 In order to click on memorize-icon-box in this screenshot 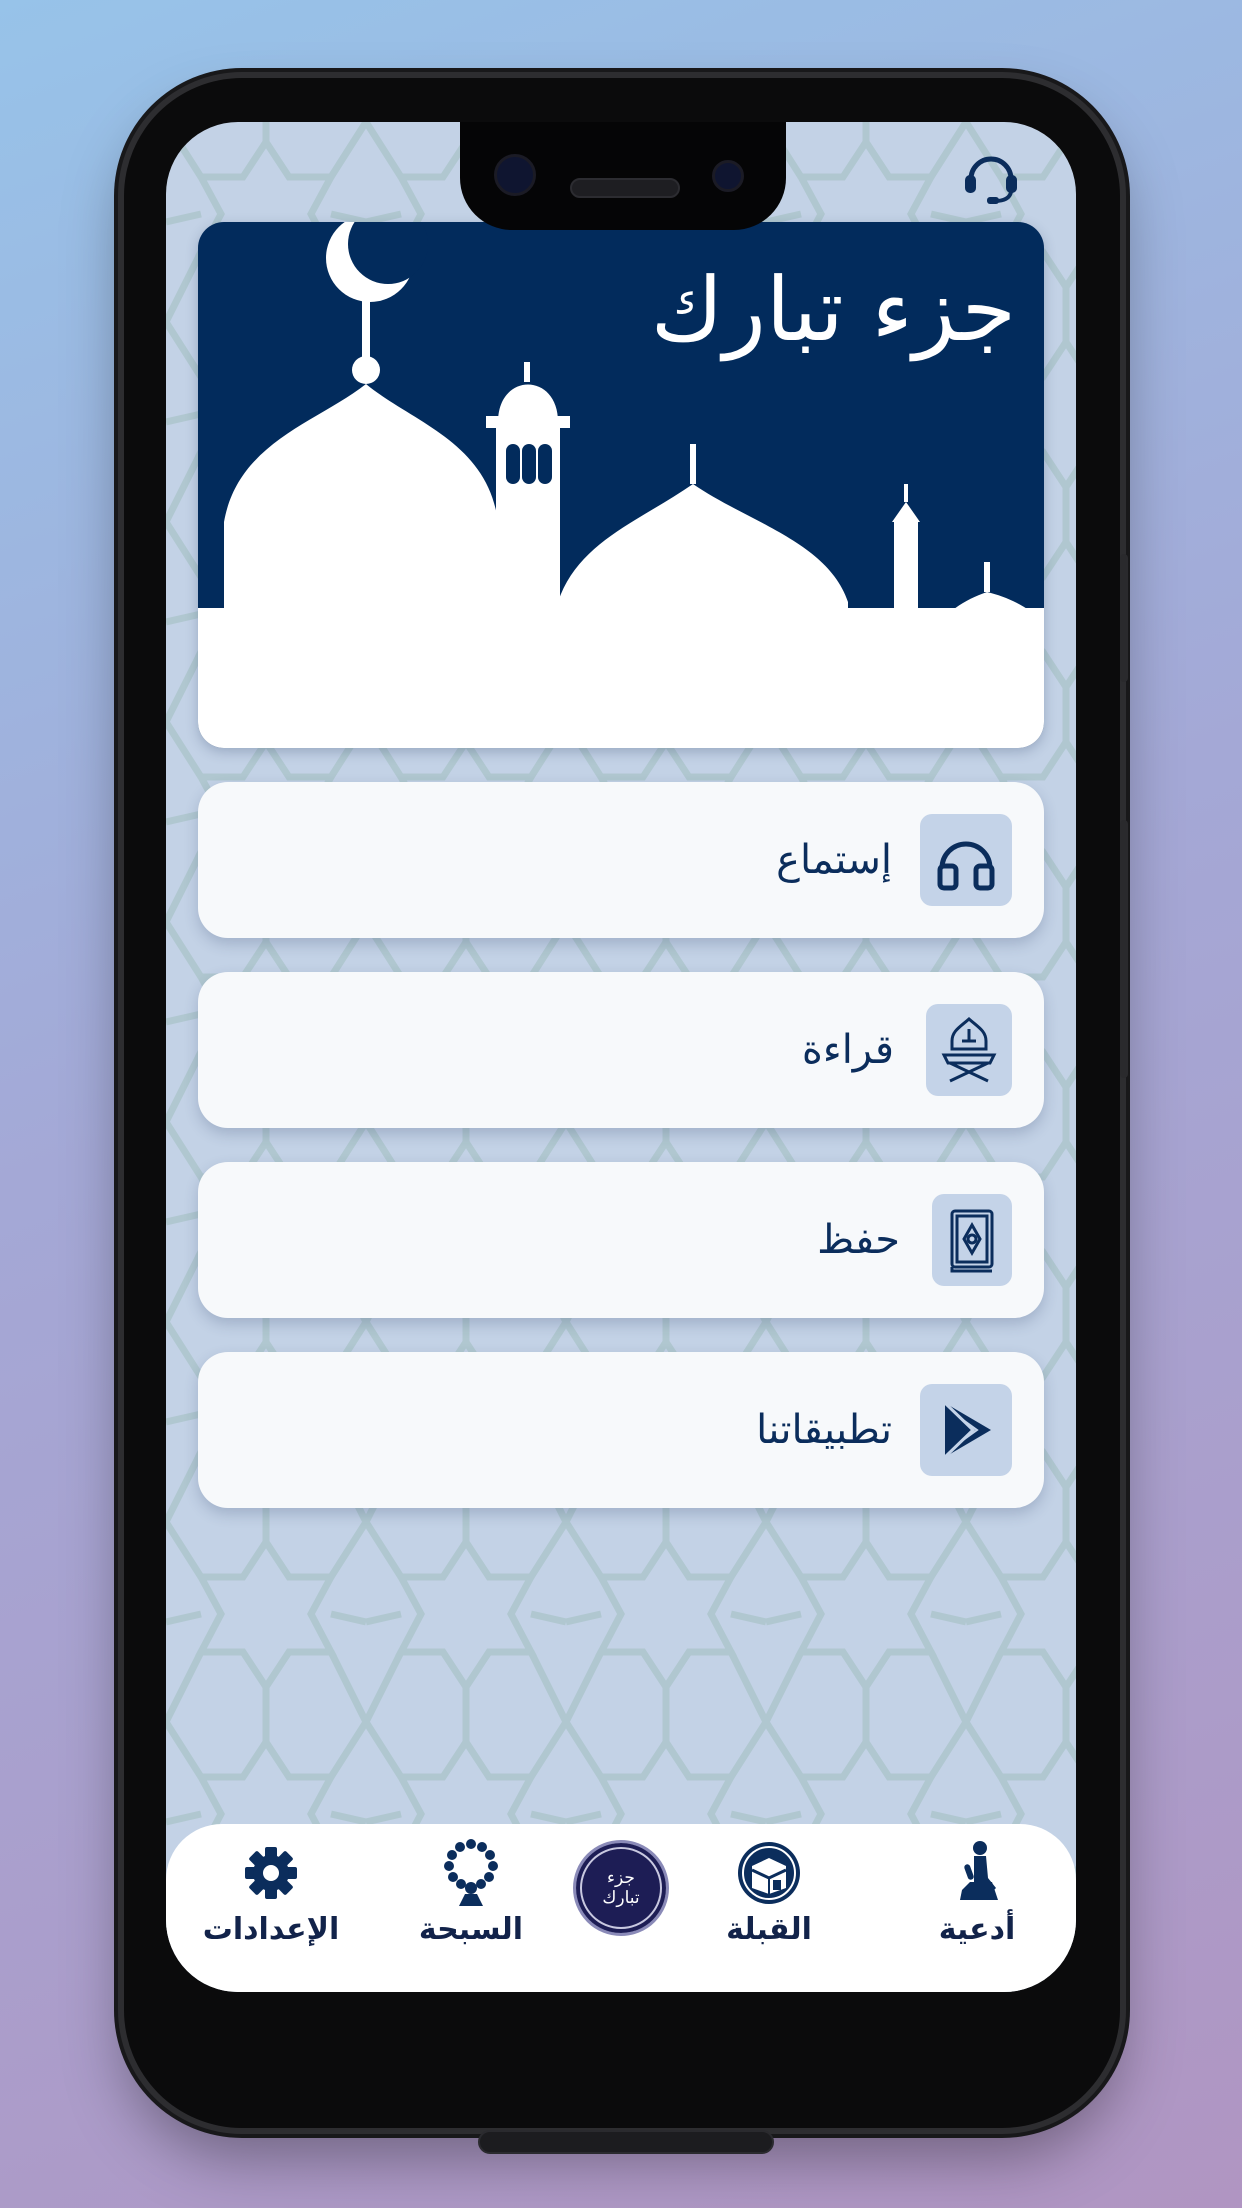, I will do `click(972, 1240)`.